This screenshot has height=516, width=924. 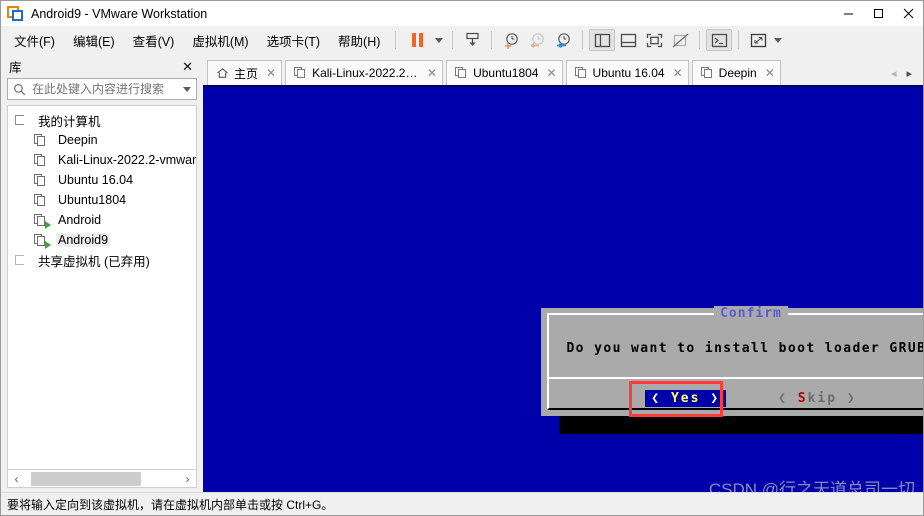 I want to click on tab-deepin: Deepin ✕, so click(x=736, y=72).